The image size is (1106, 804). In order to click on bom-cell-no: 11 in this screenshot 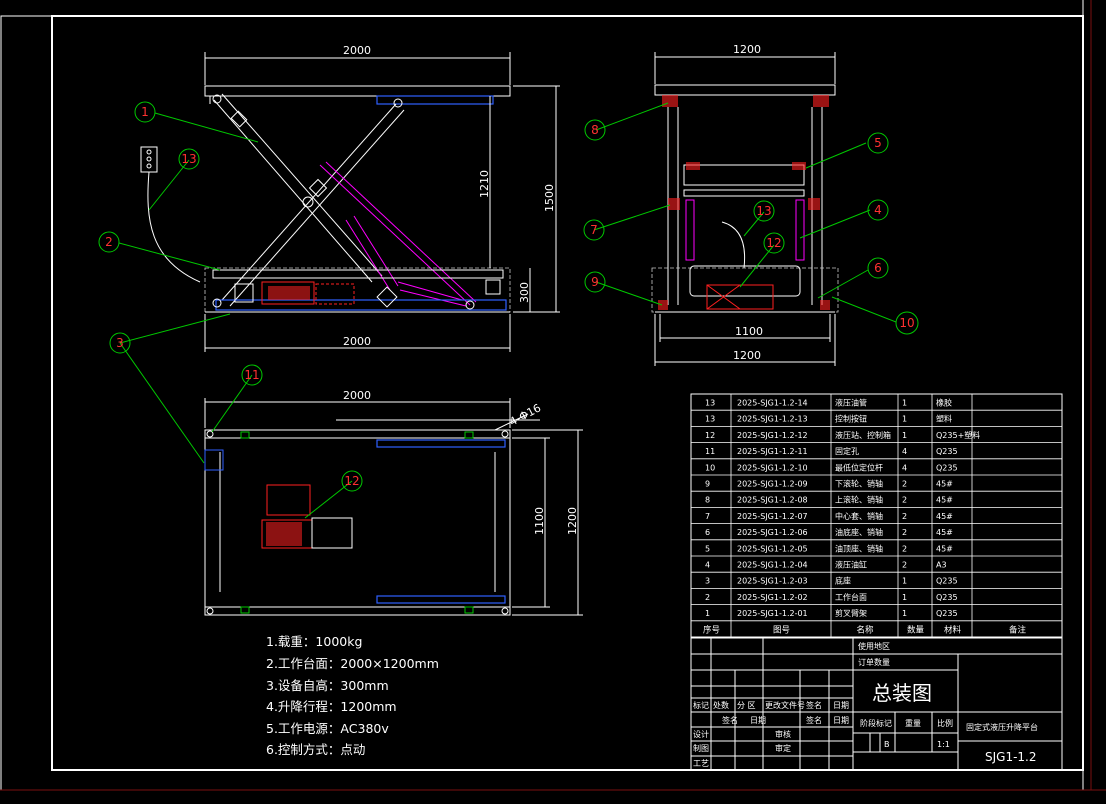, I will do `click(710, 451)`.